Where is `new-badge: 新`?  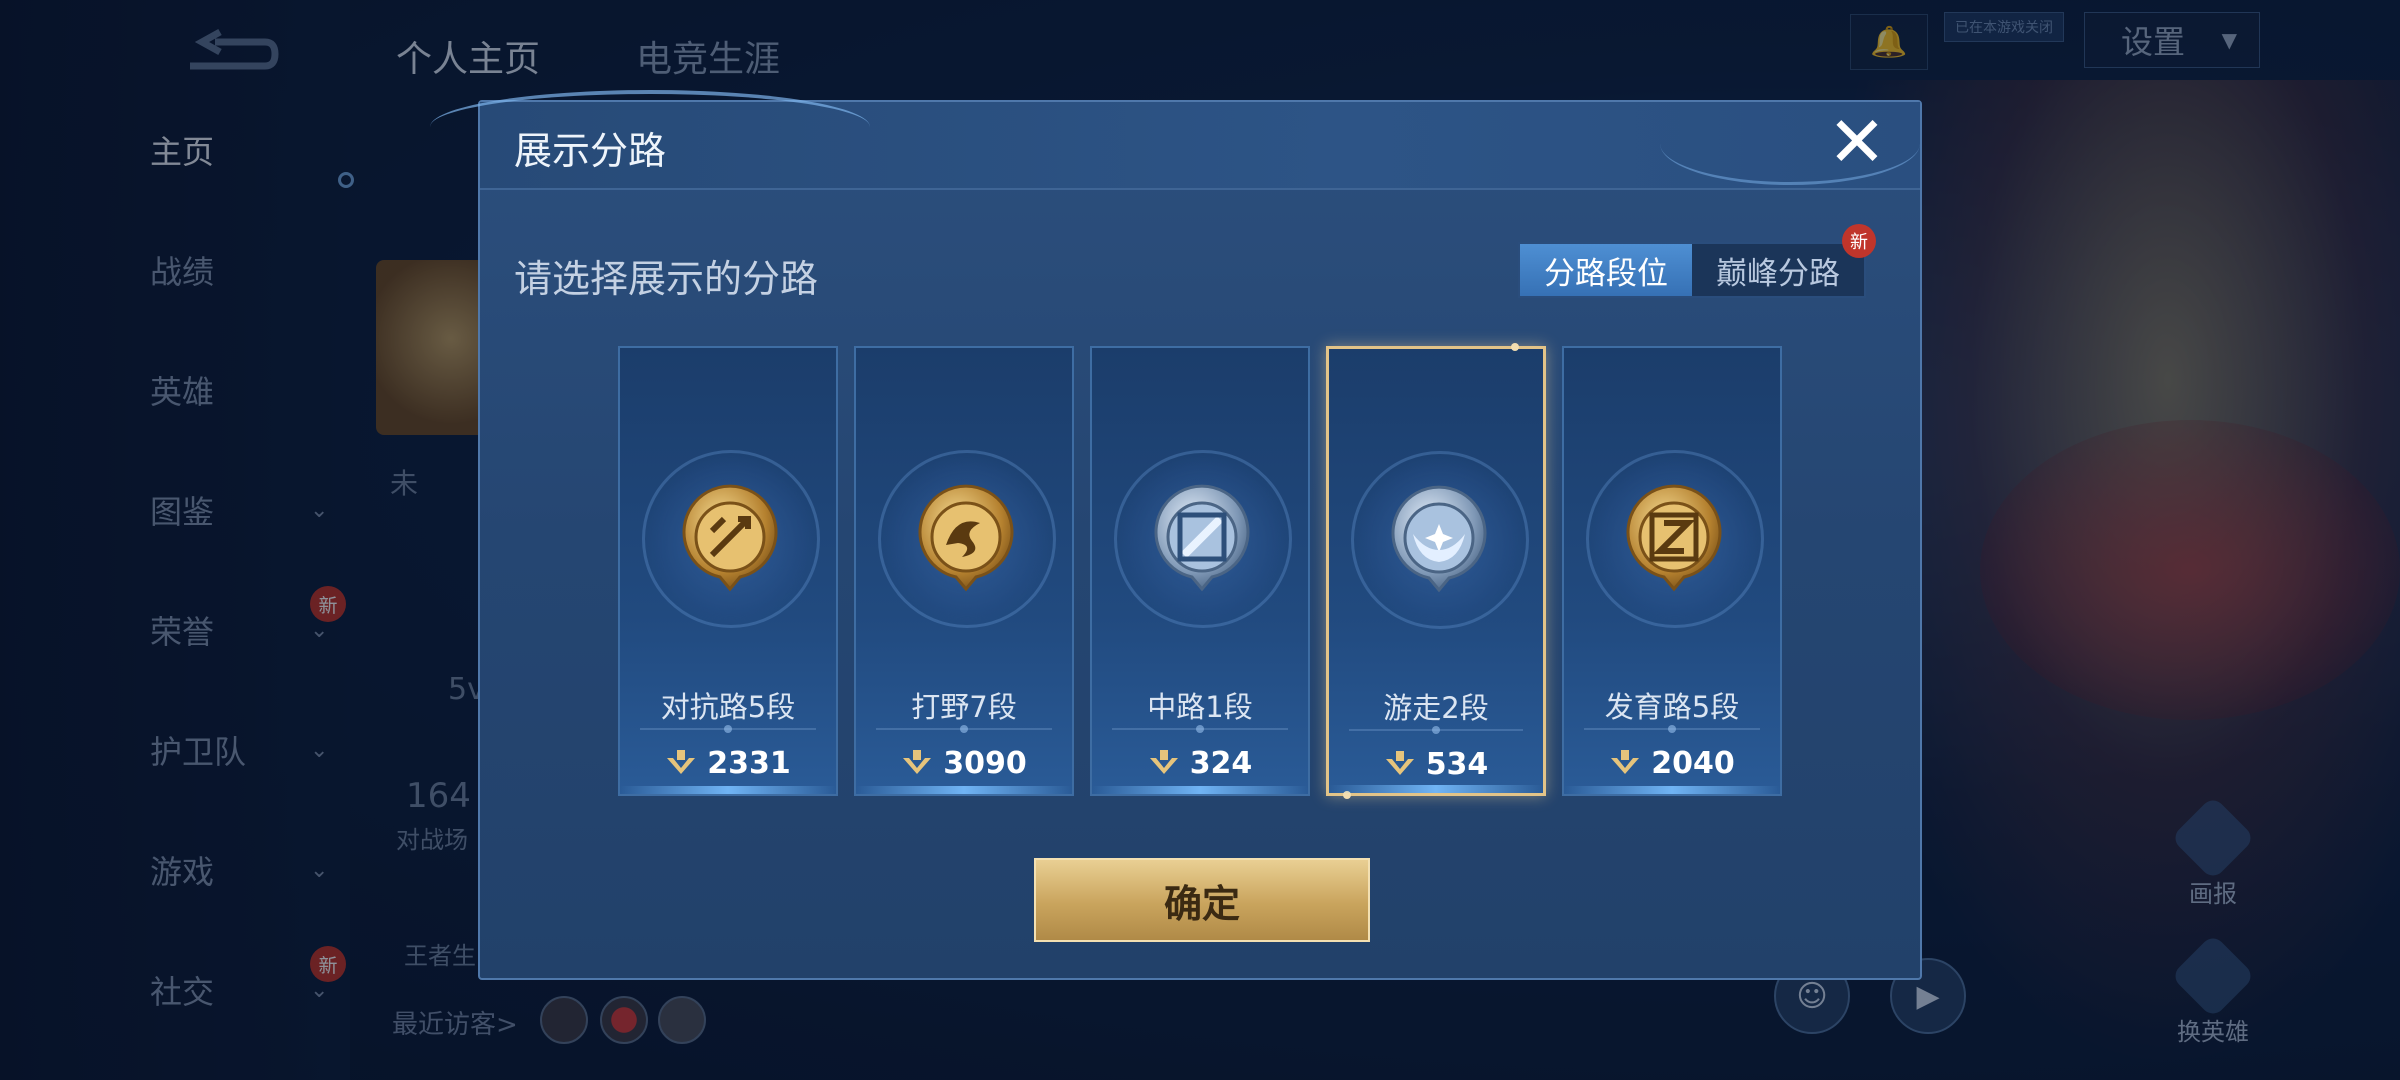 new-badge: 新 is located at coordinates (1859, 241).